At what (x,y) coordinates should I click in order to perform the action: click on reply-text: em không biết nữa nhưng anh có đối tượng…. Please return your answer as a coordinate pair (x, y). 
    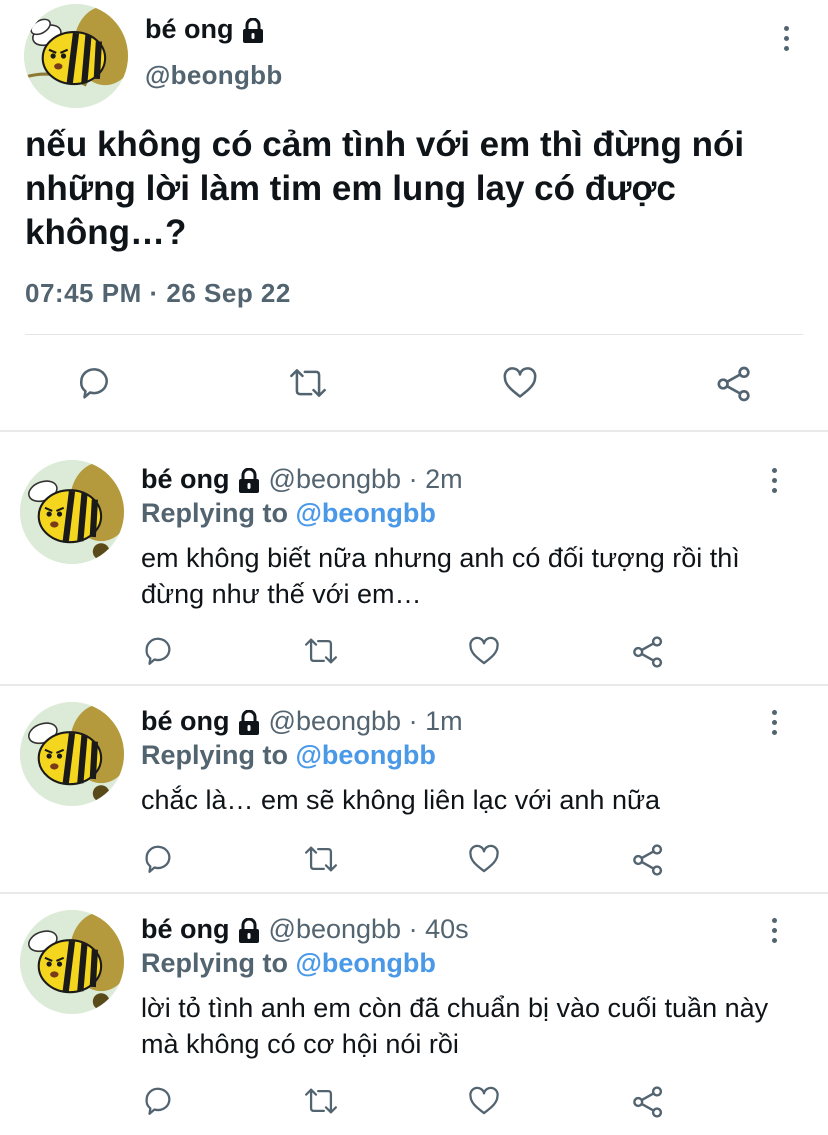
    Looking at the image, I should click on (440, 576).